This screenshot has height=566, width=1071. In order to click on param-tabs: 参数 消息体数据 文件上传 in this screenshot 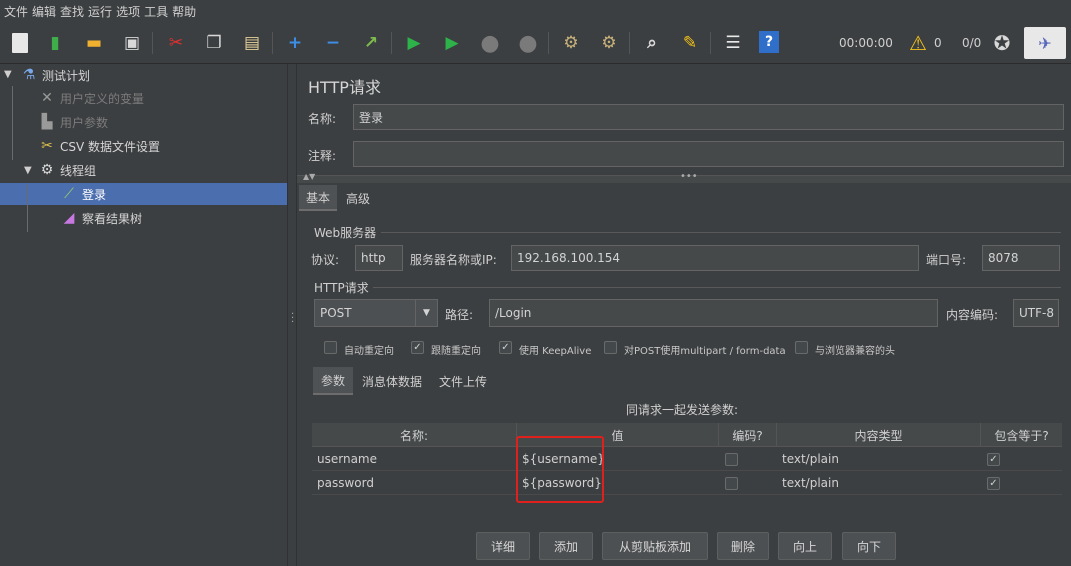, I will do `click(687, 381)`.